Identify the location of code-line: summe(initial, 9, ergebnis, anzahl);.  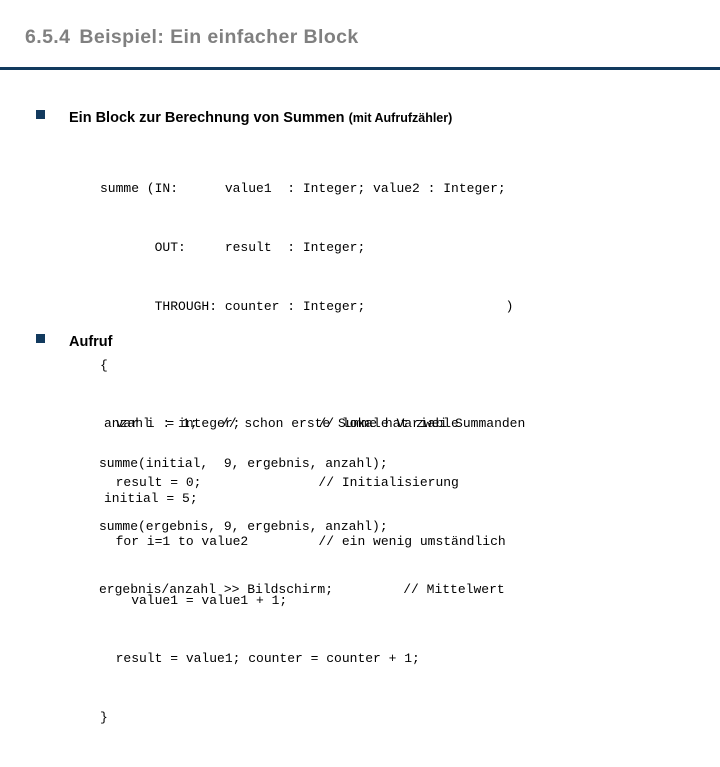
(243, 463).